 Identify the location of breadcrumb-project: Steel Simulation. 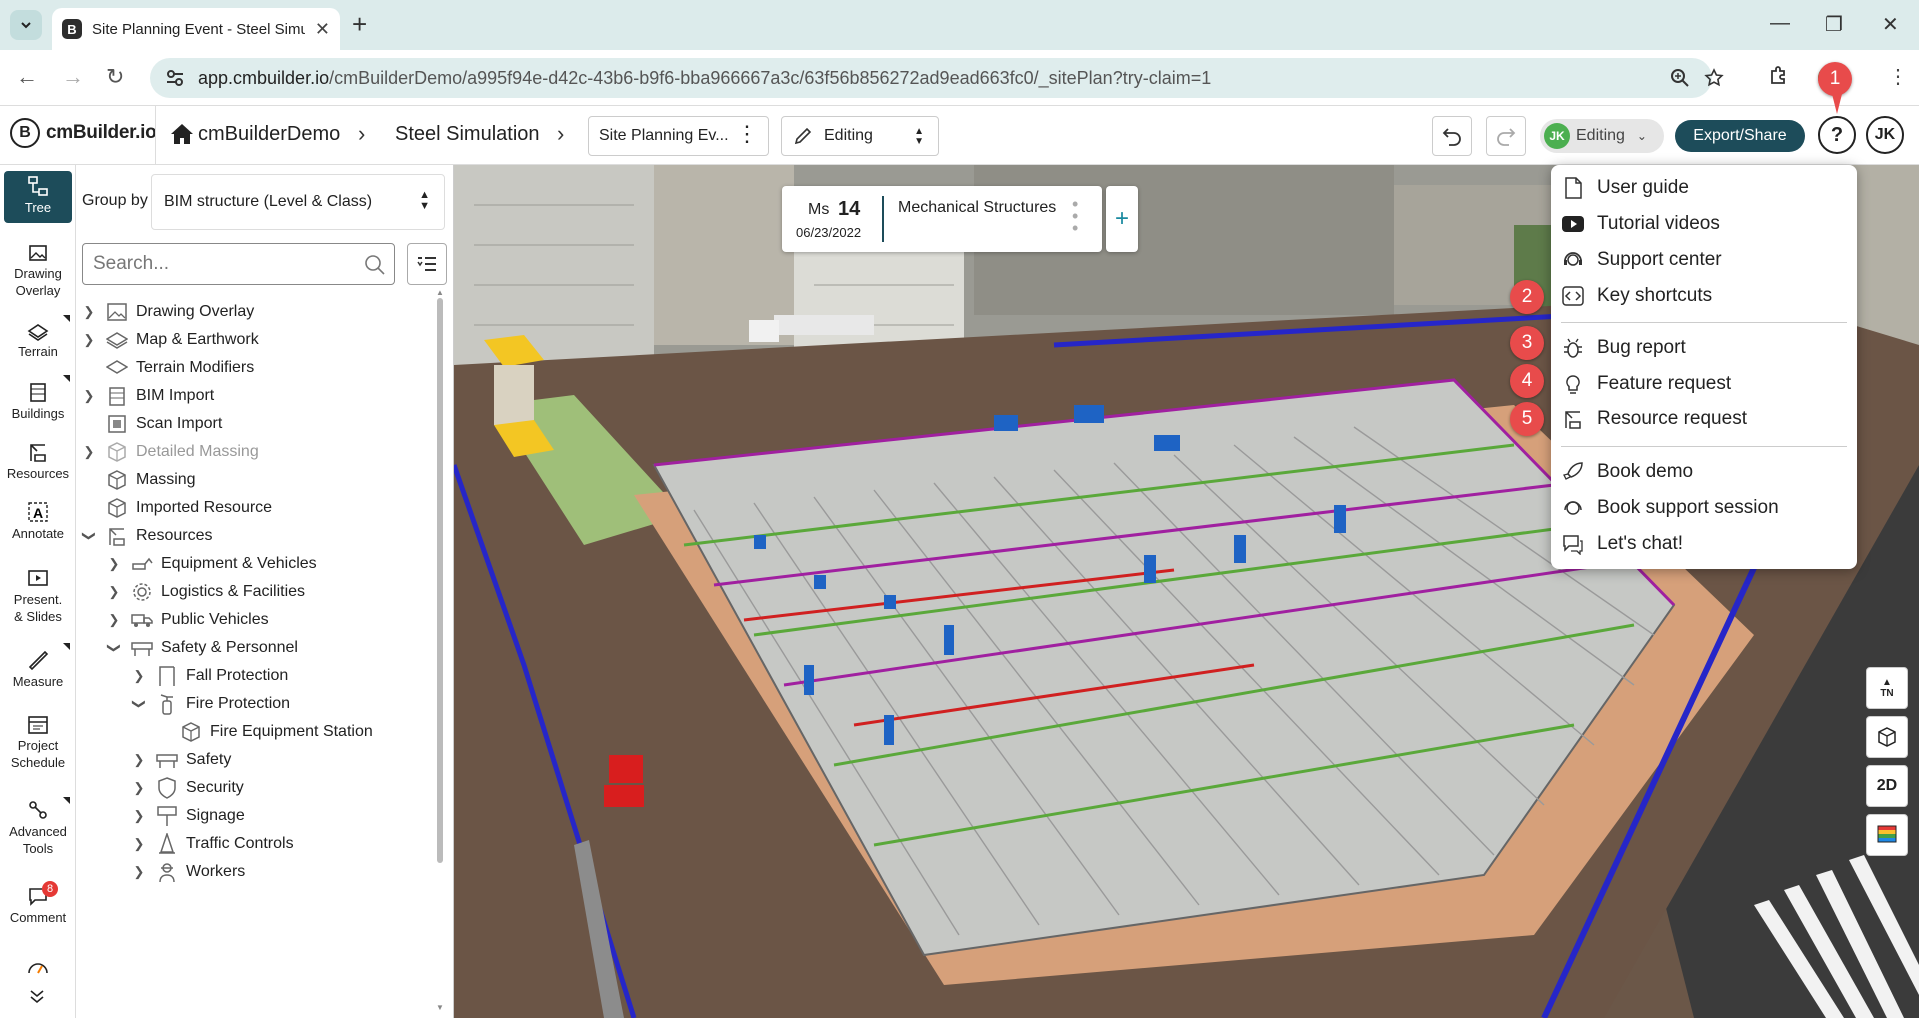
(467, 134).